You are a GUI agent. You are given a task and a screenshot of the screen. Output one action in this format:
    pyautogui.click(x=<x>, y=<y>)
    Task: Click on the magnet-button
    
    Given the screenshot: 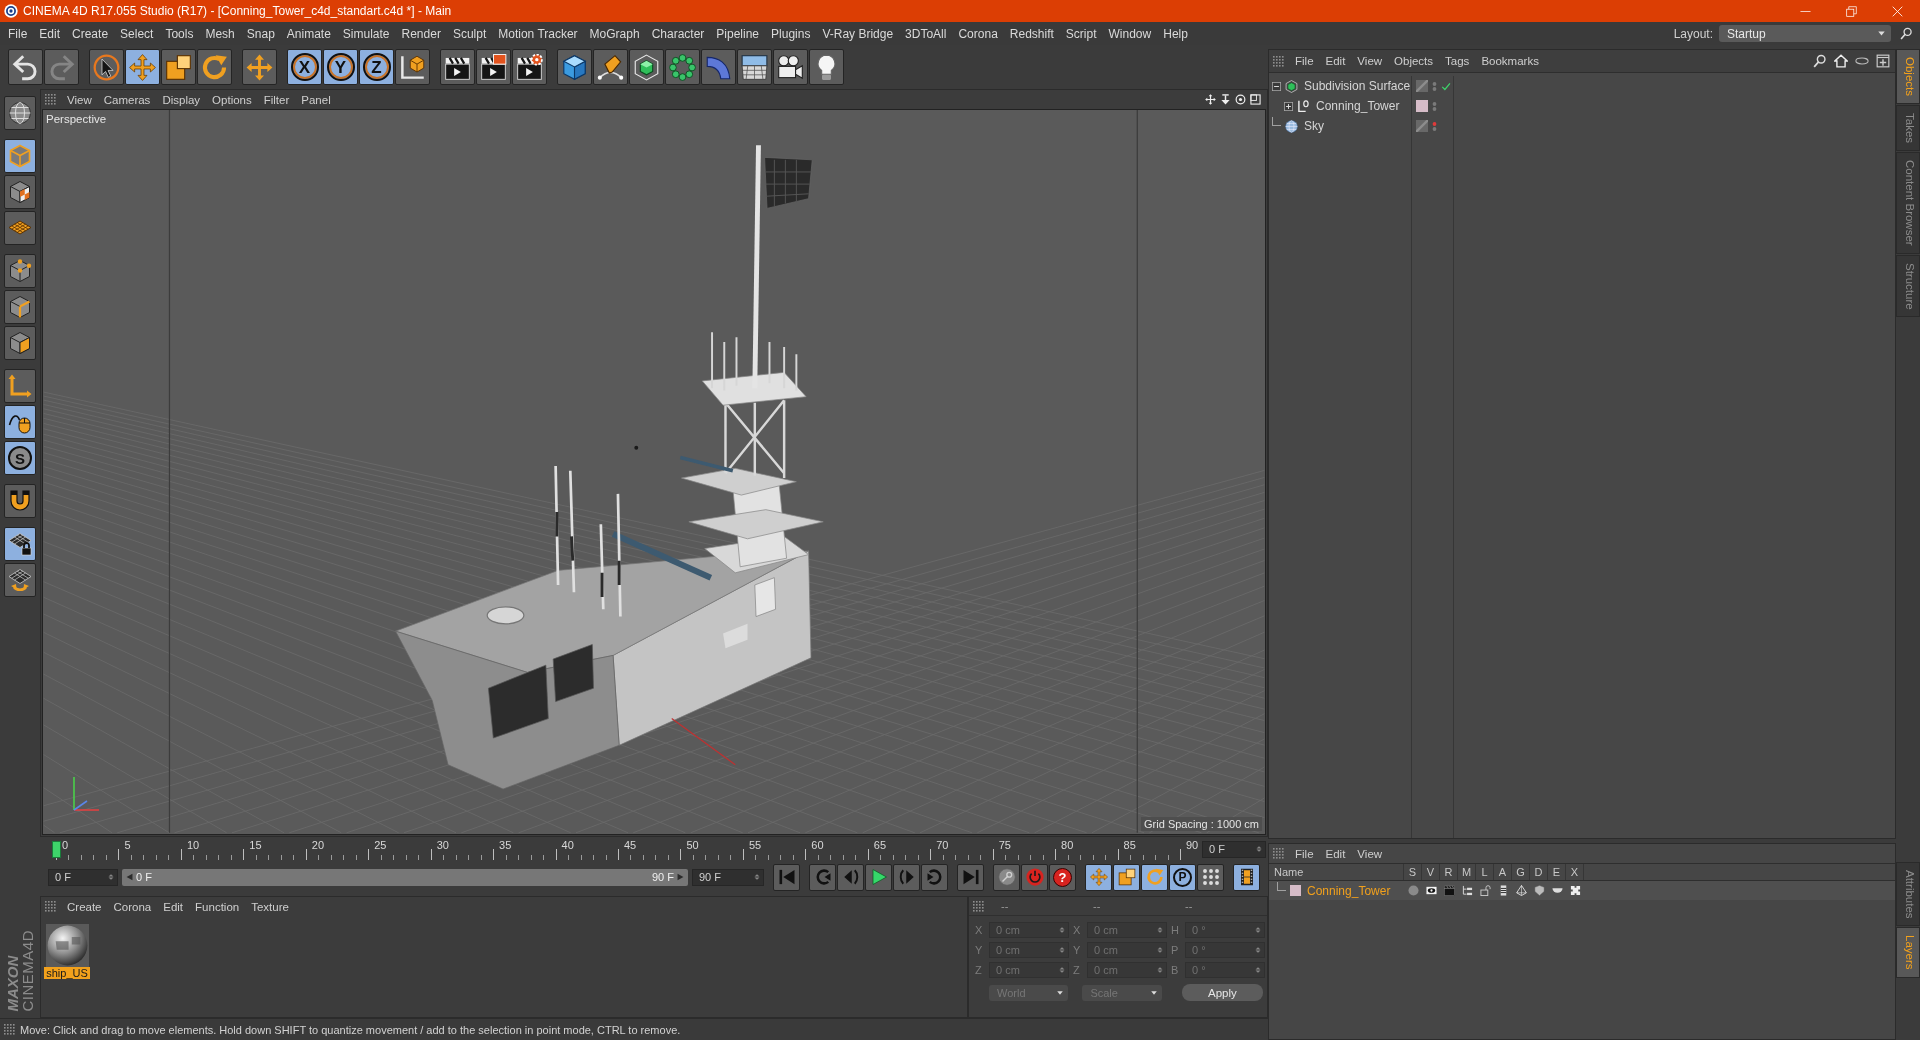 What is the action you would take?
    pyautogui.click(x=20, y=501)
    